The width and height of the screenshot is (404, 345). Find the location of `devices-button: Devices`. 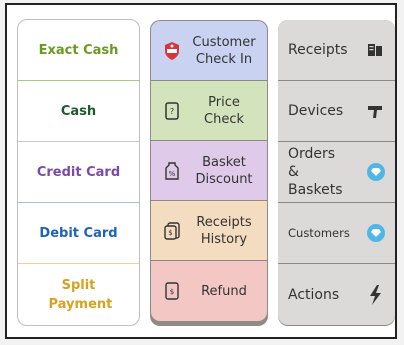

devices-button: Devices is located at coordinates (336, 111).